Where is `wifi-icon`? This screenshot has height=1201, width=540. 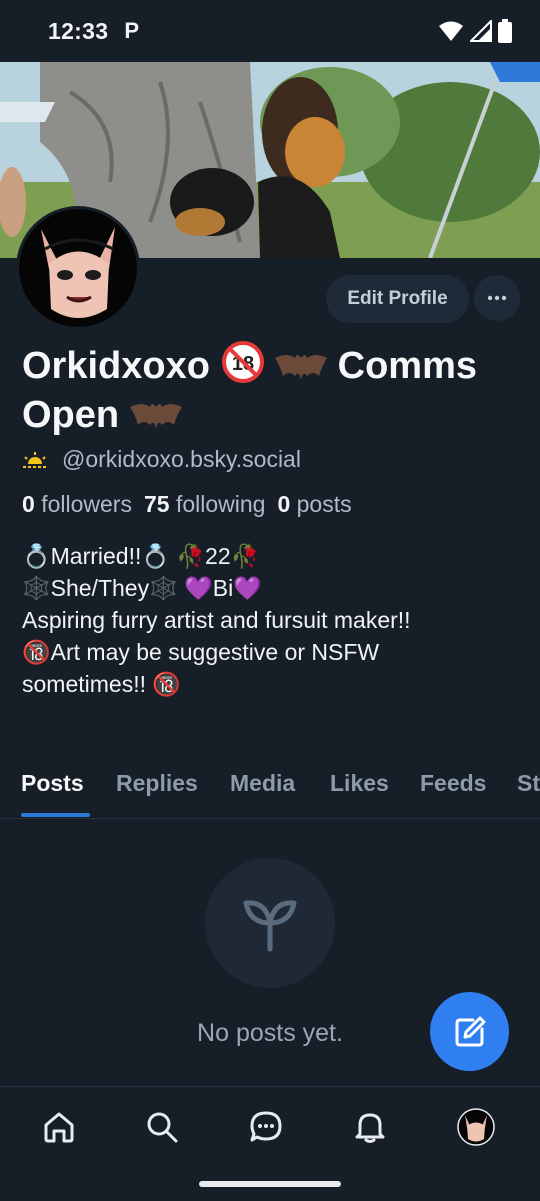 wifi-icon is located at coordinates (451, 31).